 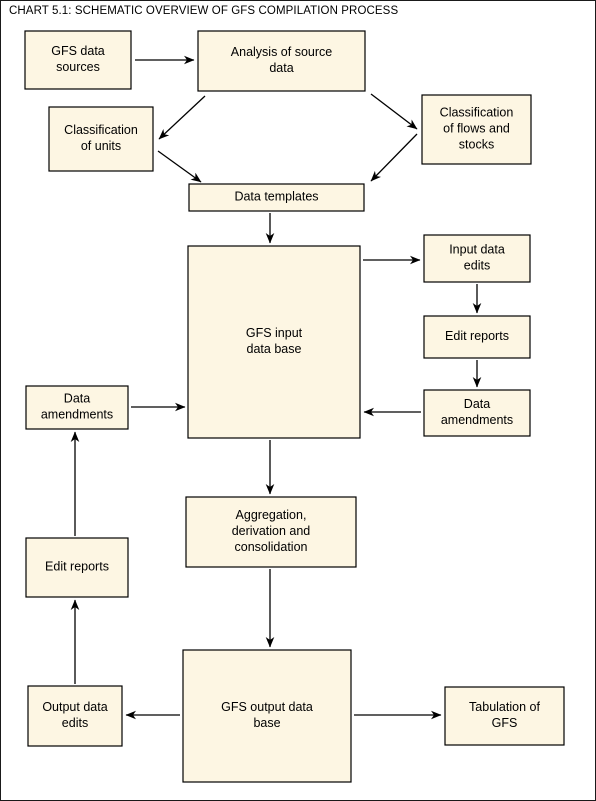 What do you see at coordinates (77, 407) in the screenshot?
I see `flow-node-data_amendments_left: Data amendments` at bounding box center [77, 407].